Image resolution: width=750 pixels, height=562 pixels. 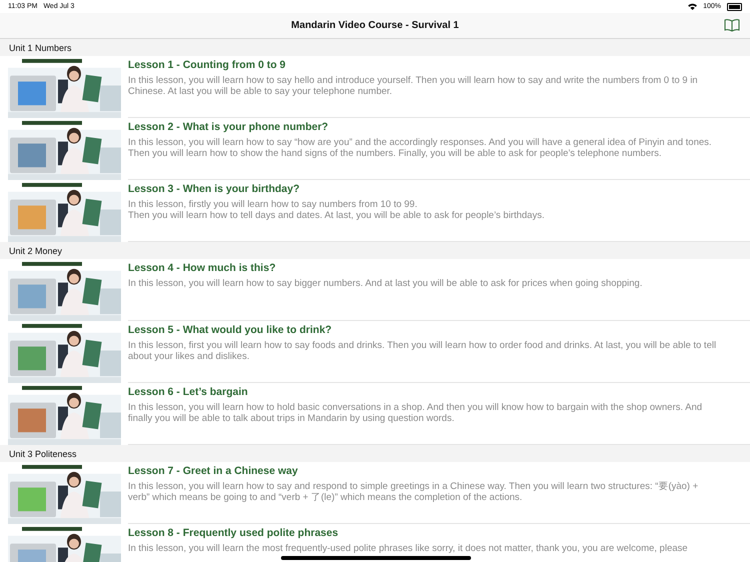 What do you see at coordinates (423, 351) in the screenshot?
I see `lesson-description: In this lesson, first you will learn how to say foods and drinks. Then you will learn how to order food and drinks. At last, you will be able to tell about your likes and dislikes.` at bounding box center [423, 351].